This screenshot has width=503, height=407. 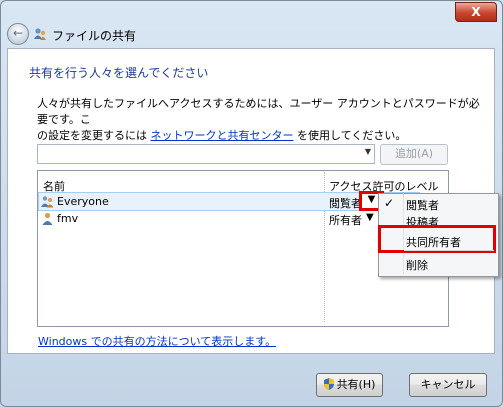 I want to click on chevron-down-icon: ▼, so click(x=368, y=151).